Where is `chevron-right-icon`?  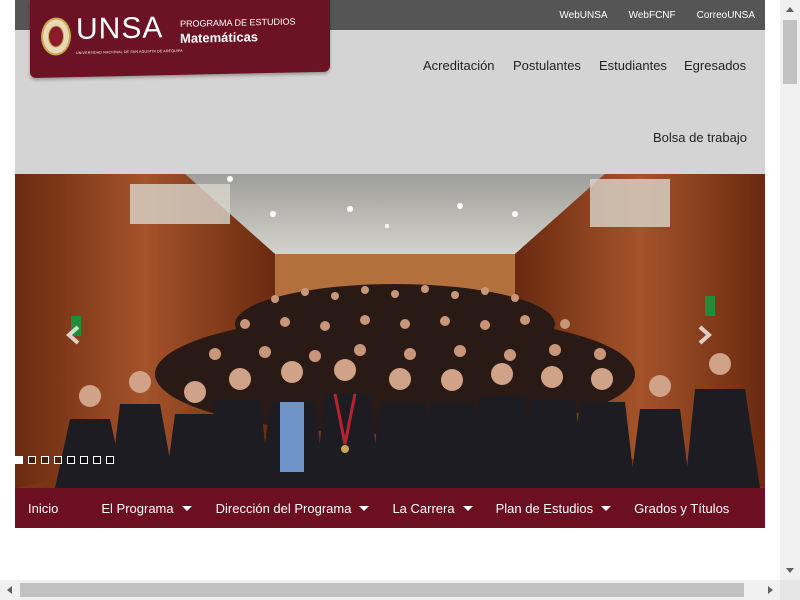 chevron-right-icon is located at coordinates (705, 335).